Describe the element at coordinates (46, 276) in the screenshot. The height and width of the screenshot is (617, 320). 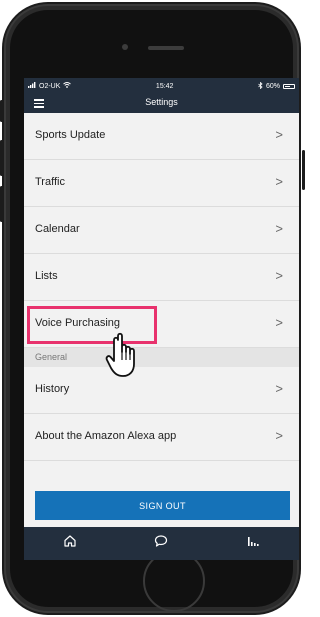
I see `settings-item-label: Lists` at that location.